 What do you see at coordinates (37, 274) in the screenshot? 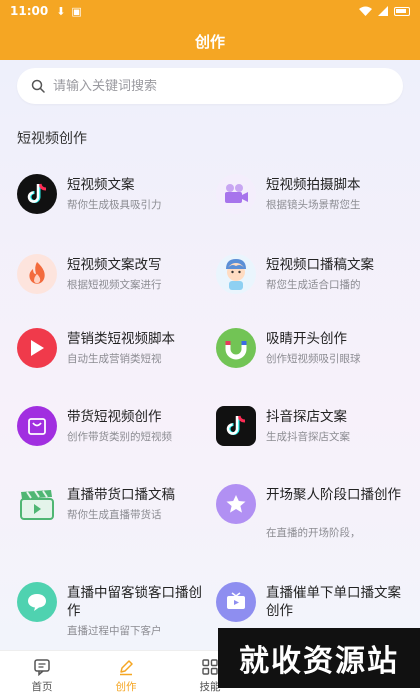
I see `flame-icon` at bounding box center [37, 274].